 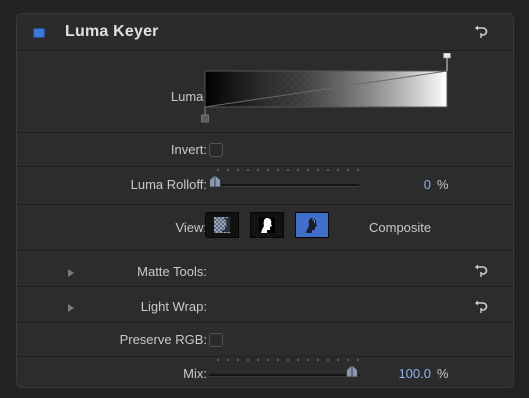 I want to click on preserve-rgb-label: Preserve RGB:, so click(x=163, y=339).